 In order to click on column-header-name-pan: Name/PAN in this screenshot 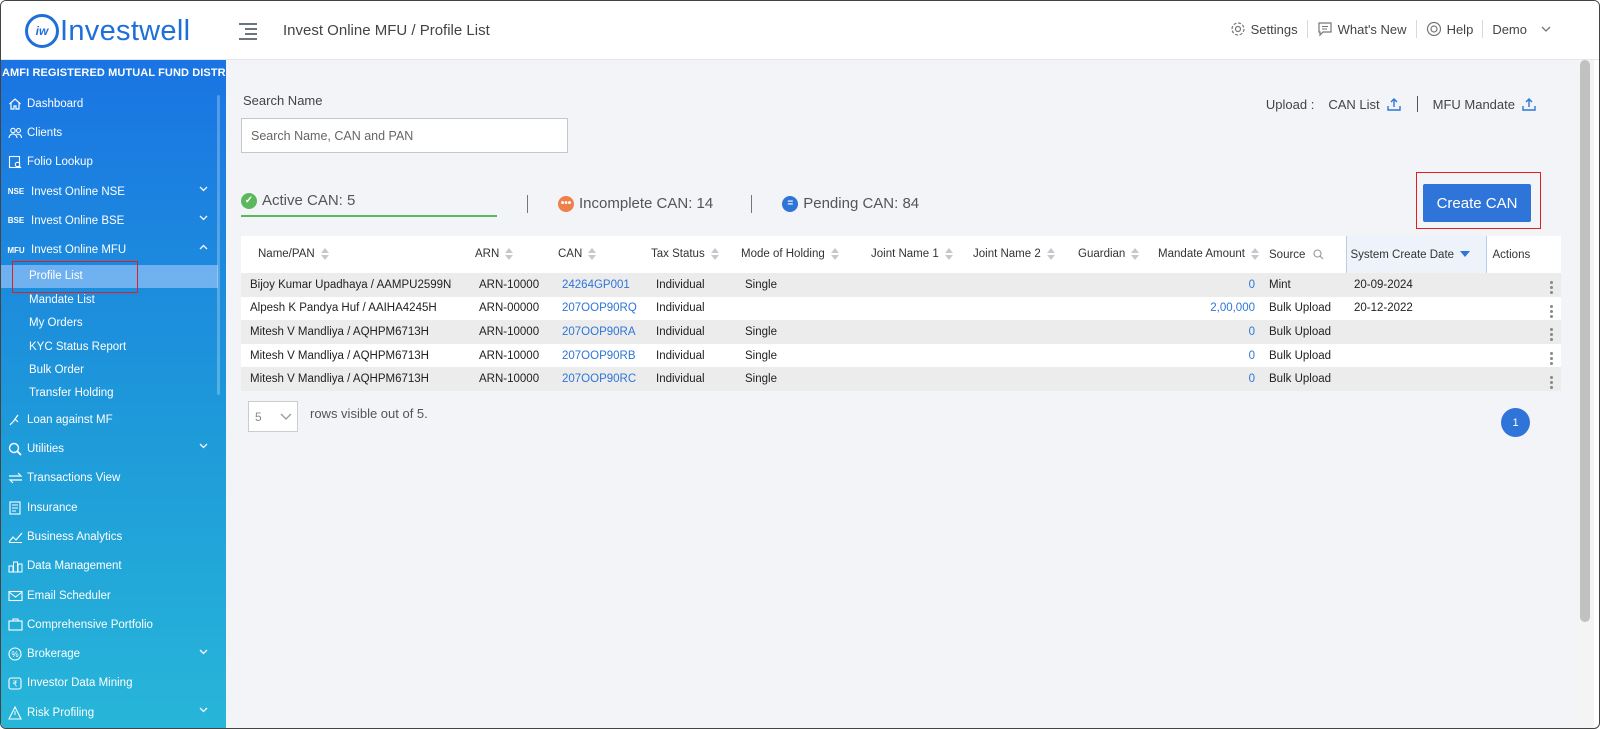, I will do `click(353, 254)`.